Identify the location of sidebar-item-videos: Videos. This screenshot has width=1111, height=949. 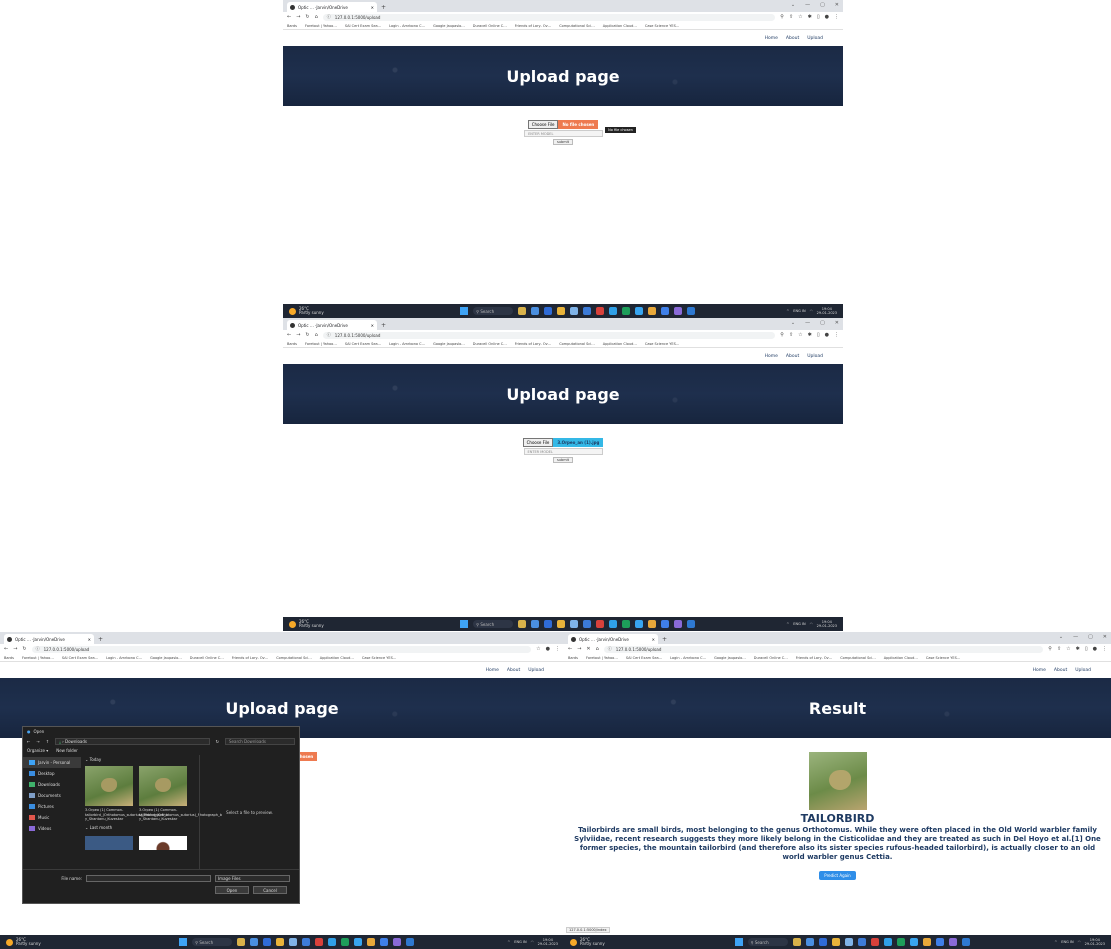
(52, 828).